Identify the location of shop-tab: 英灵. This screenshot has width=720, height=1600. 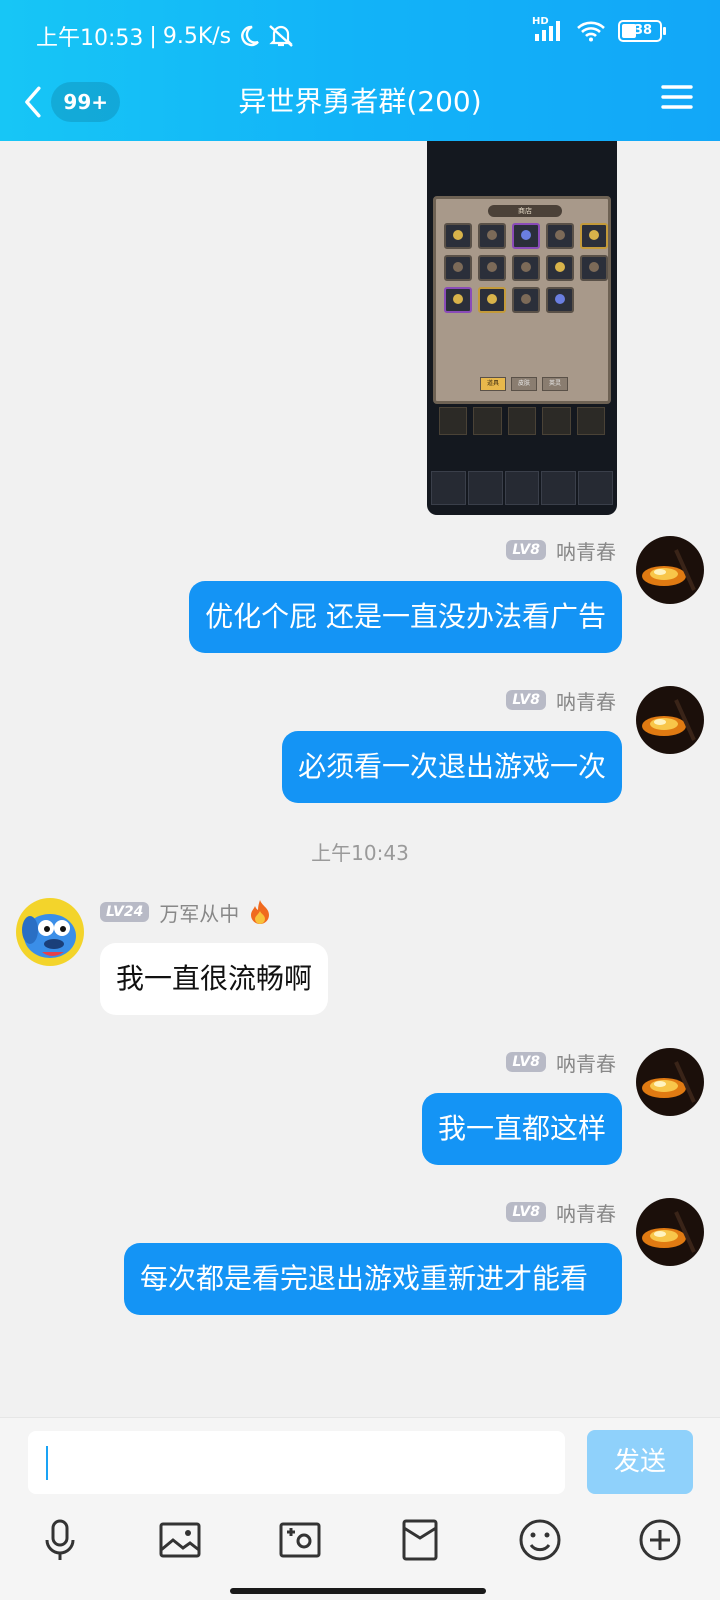
(555, 384).